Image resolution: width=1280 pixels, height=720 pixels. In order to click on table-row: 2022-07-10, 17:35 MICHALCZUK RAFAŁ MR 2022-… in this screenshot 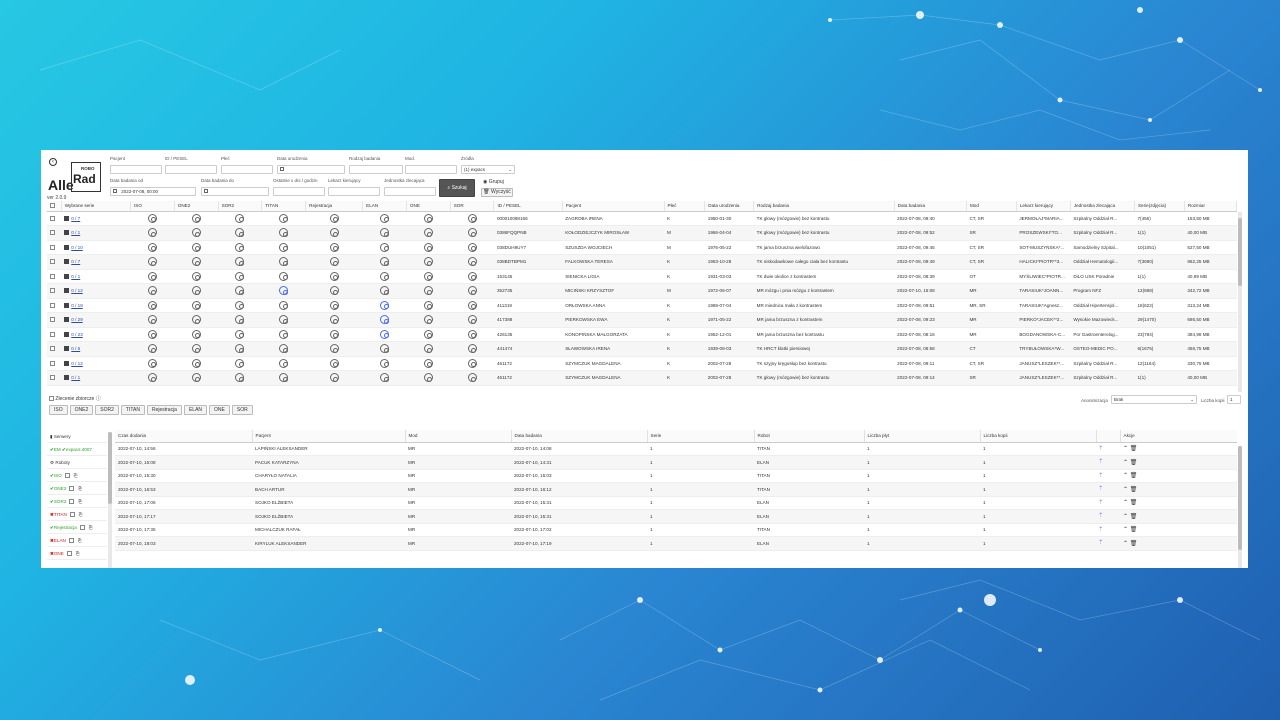, I will do `click(676, 530)`.